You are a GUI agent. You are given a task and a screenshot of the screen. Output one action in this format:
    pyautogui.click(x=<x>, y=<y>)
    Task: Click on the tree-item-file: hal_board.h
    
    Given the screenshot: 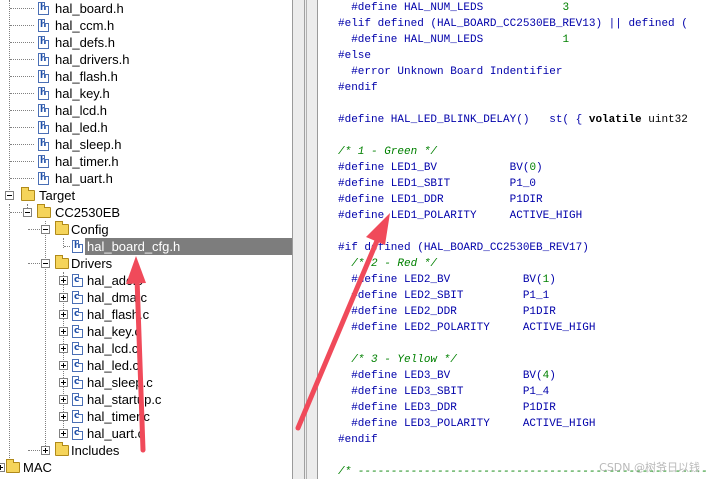 What is the action you would take?
    pyautogui.click(x=146, y=8)
    